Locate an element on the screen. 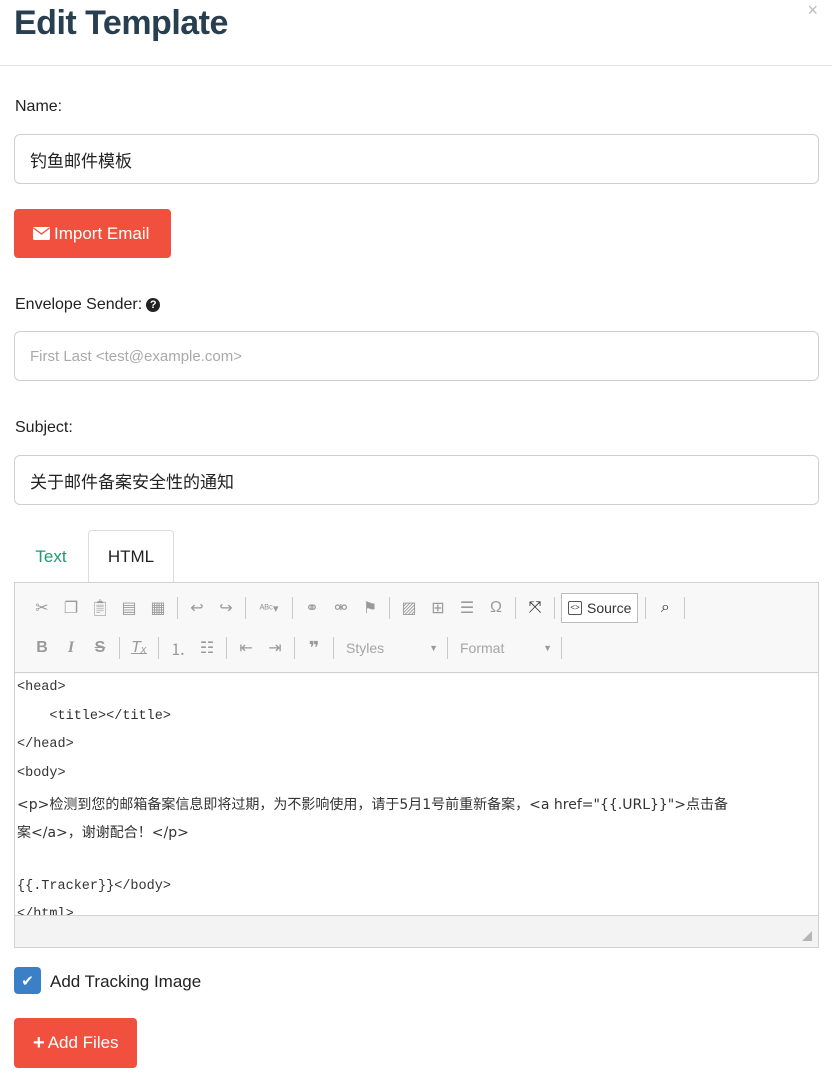  cut-icon: ✂ is located at coordinates (42, 608).